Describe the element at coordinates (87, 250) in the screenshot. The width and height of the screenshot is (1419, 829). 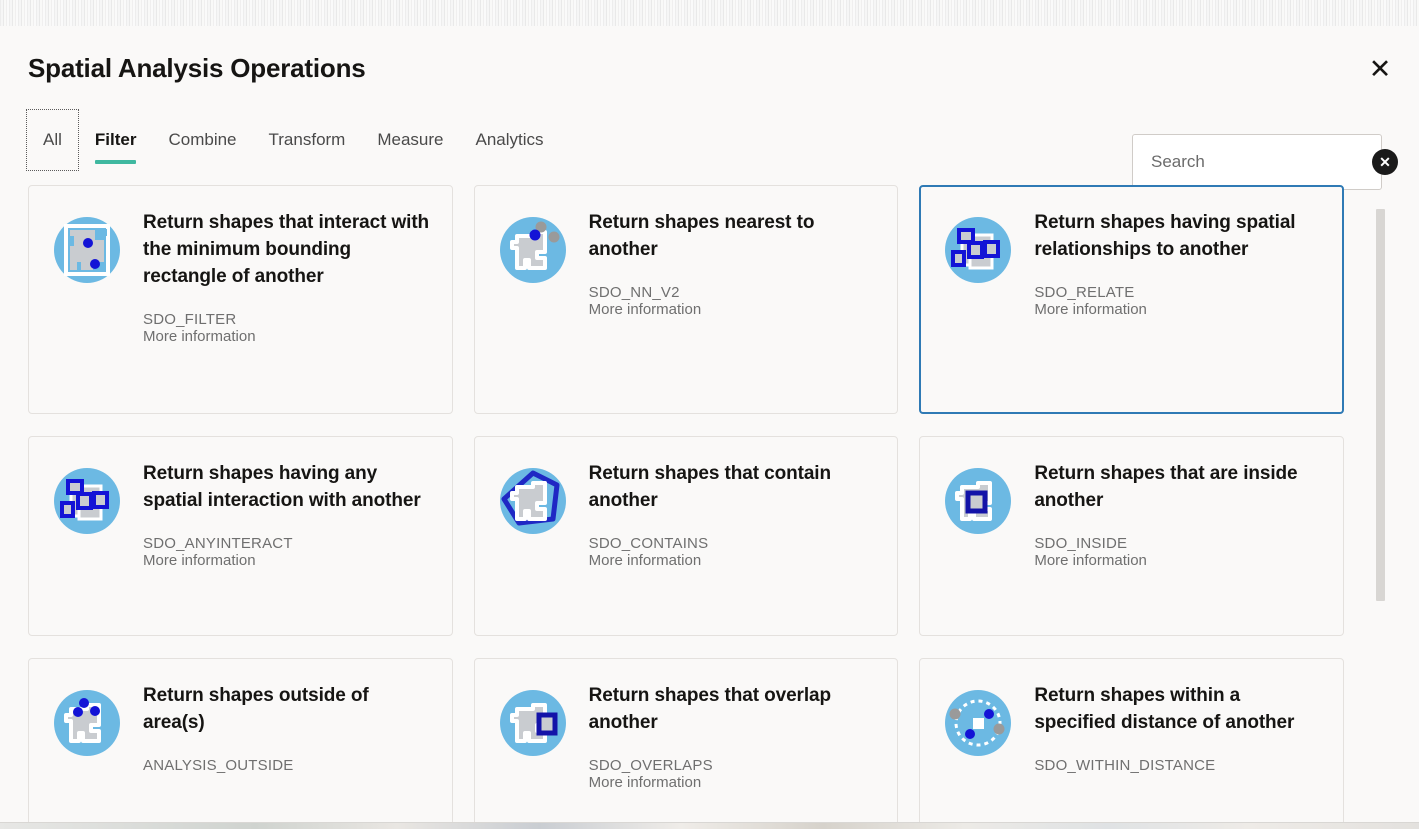
I see `mbr-interact-icon` at that location.